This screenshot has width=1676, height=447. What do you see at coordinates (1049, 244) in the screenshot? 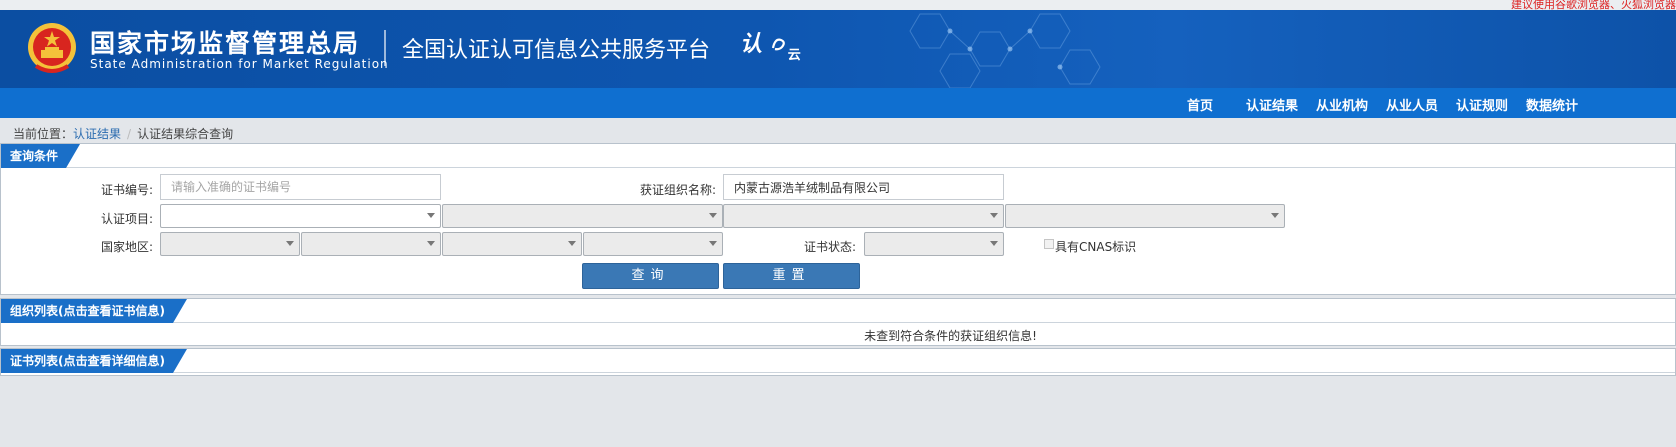
I see `cnas-checkbox` at bounding box center [1049, 244].